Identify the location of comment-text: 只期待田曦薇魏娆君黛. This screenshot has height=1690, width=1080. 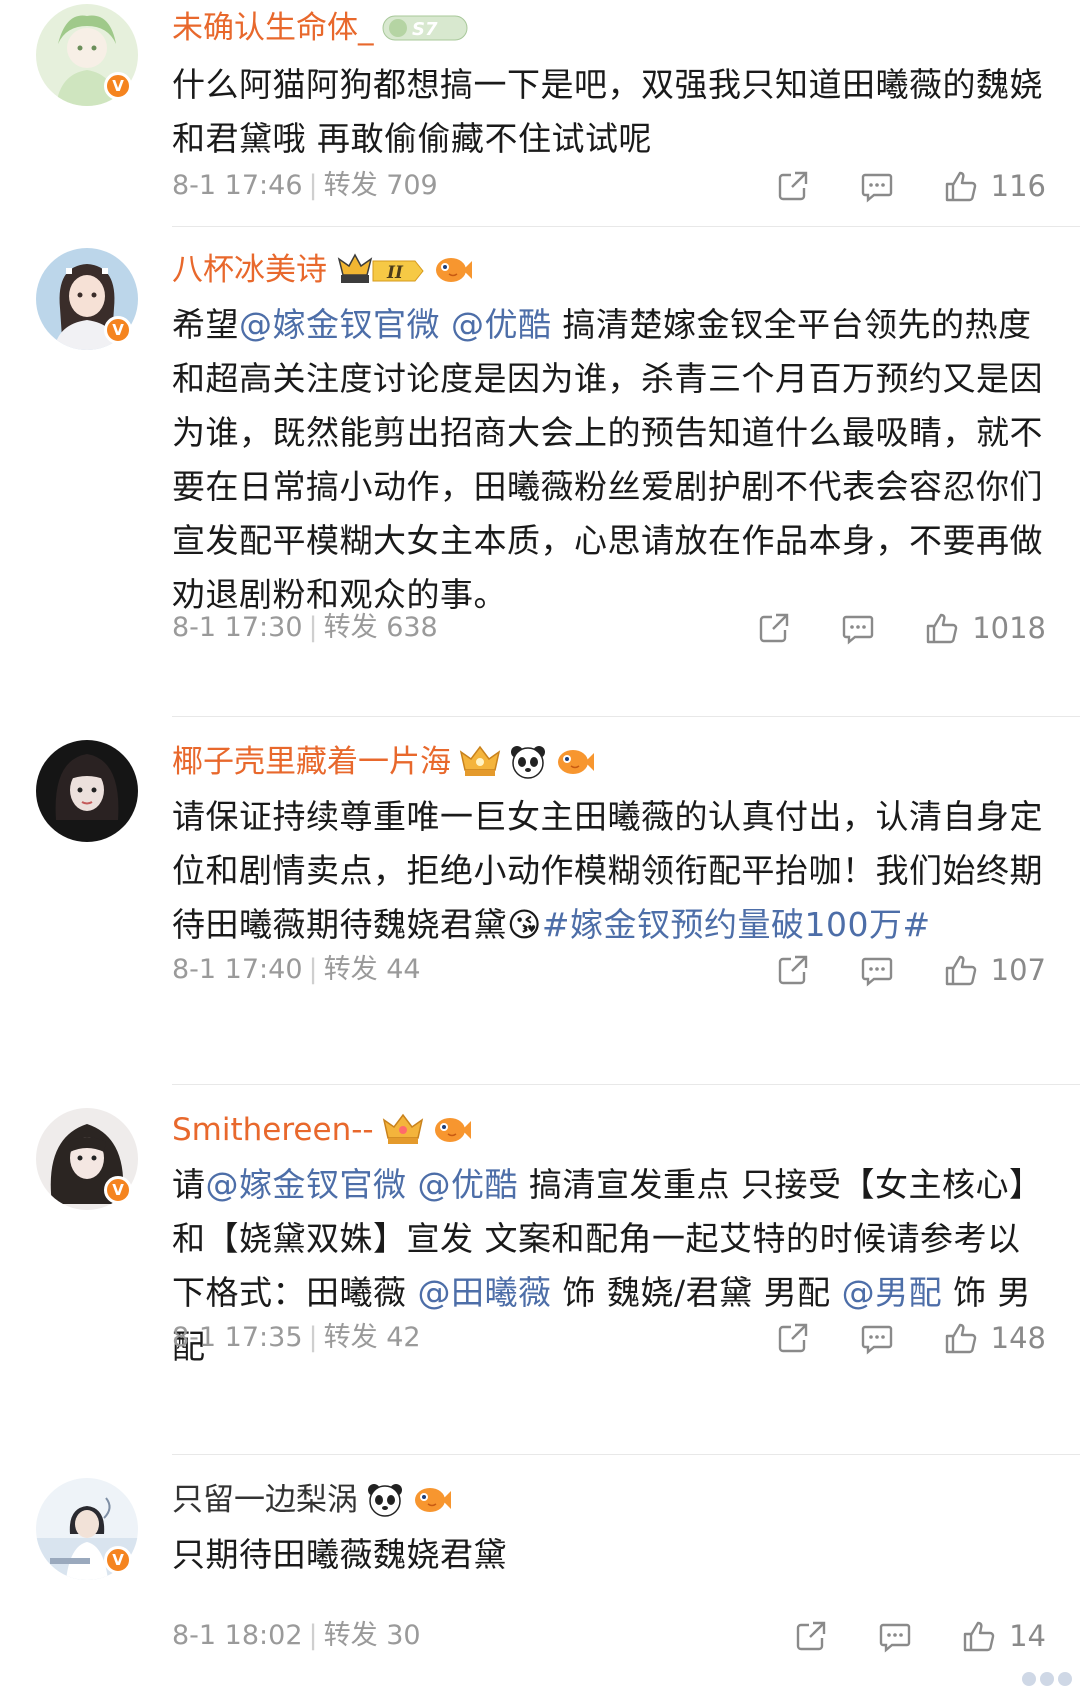
(339, 1554).